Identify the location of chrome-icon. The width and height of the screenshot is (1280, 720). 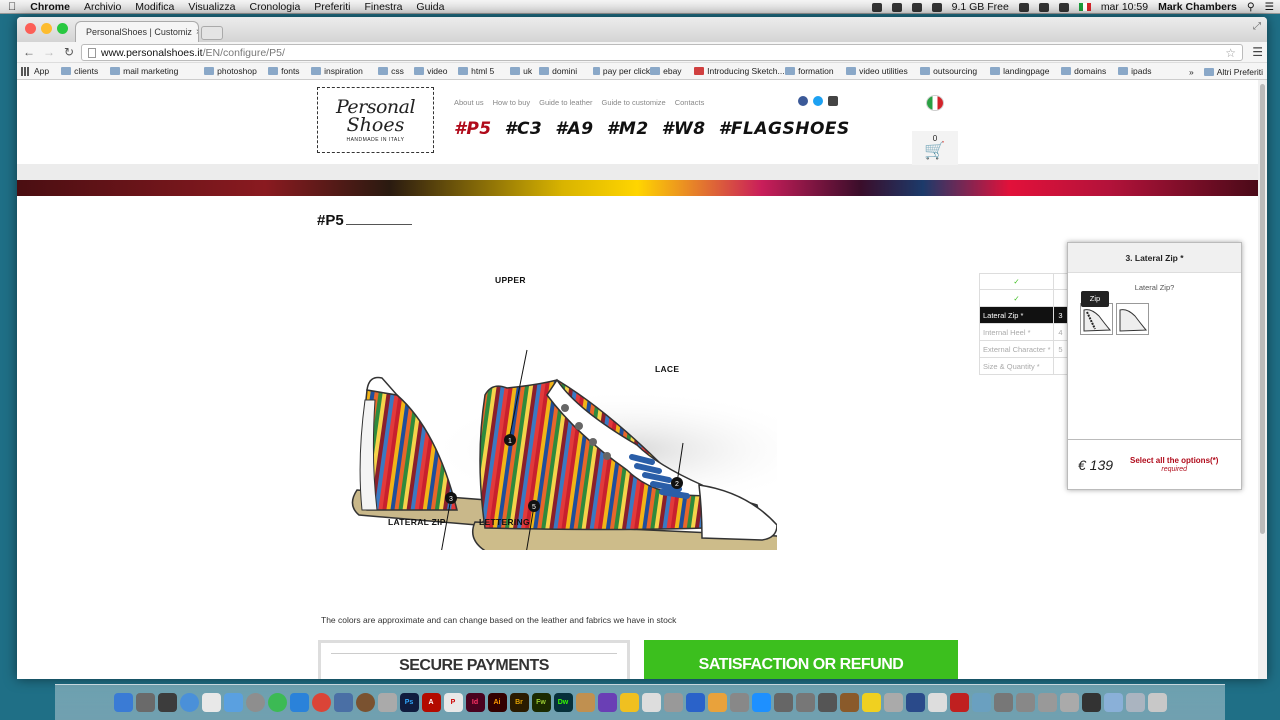
(321, 702).